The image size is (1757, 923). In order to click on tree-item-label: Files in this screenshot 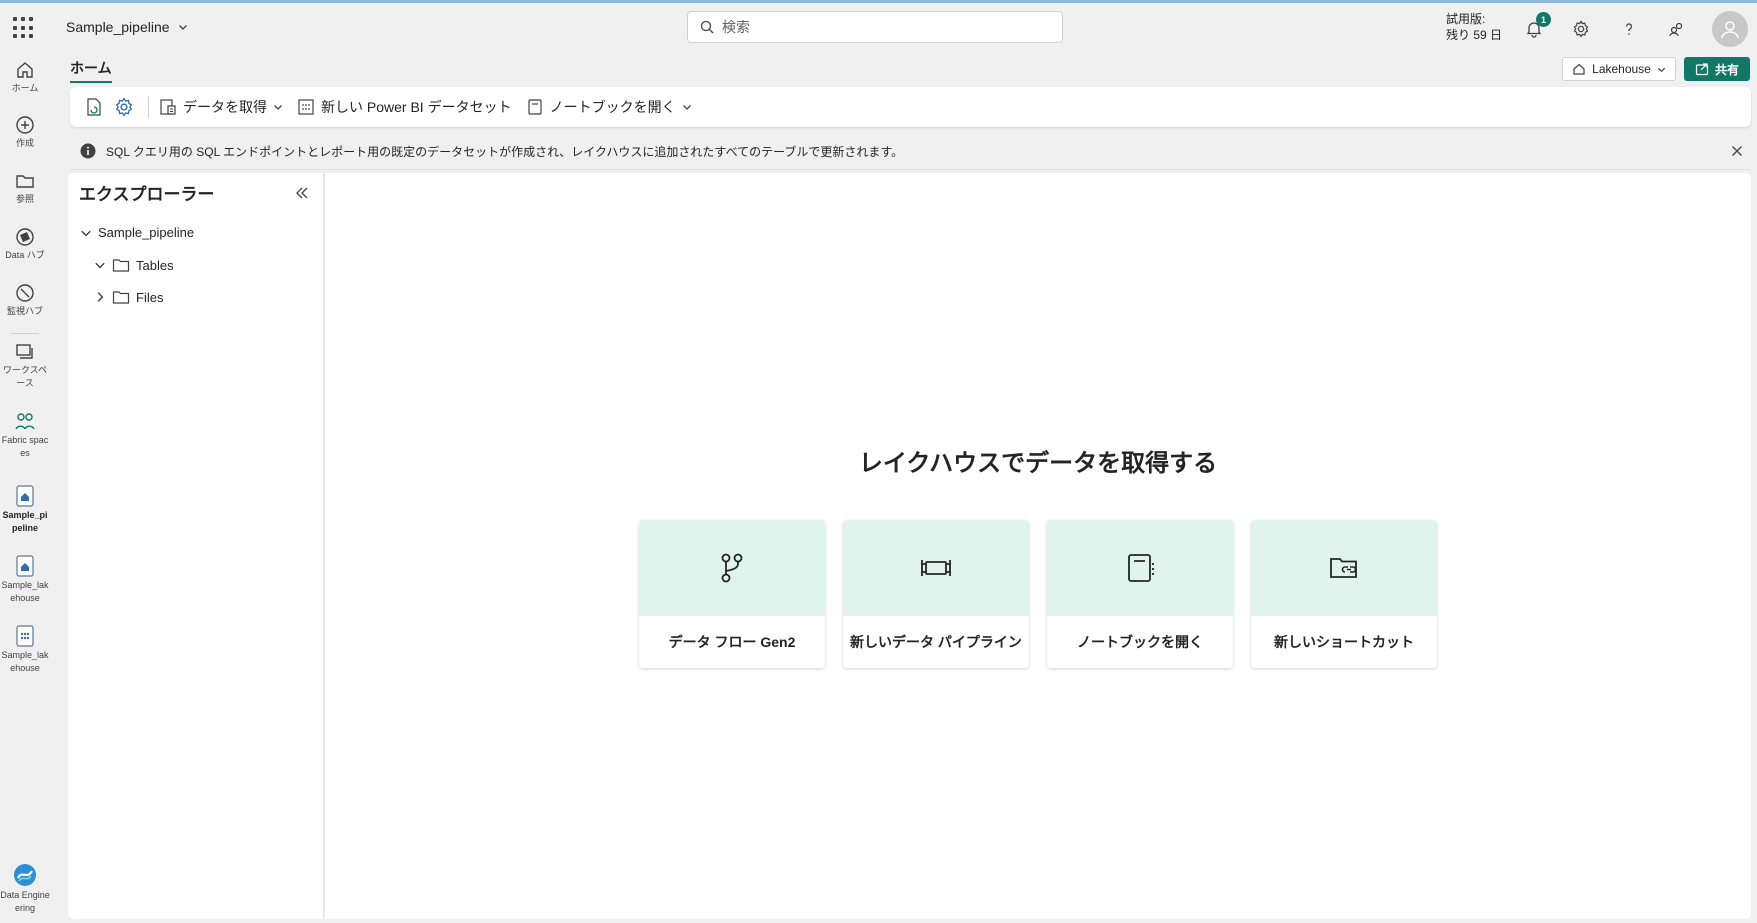, I will do `click(150, 297)`.